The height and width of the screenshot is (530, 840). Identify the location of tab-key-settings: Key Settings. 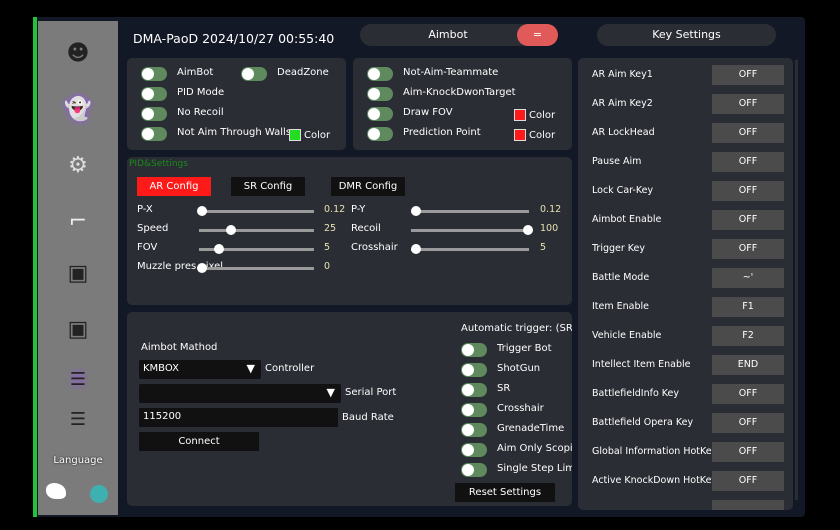
(686, 35).